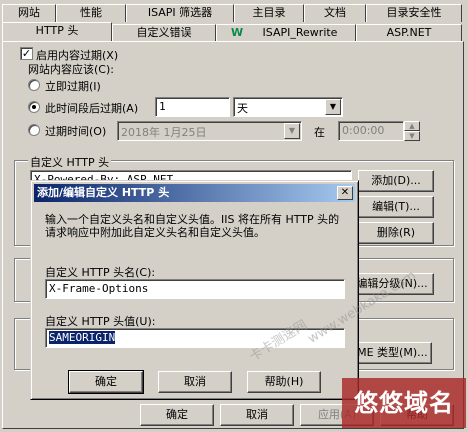  Describe the element at coordinates (209, 131) in the screenshot. I see `expire-on-date-picker: 2018年 1月25日 ▼` at that location.